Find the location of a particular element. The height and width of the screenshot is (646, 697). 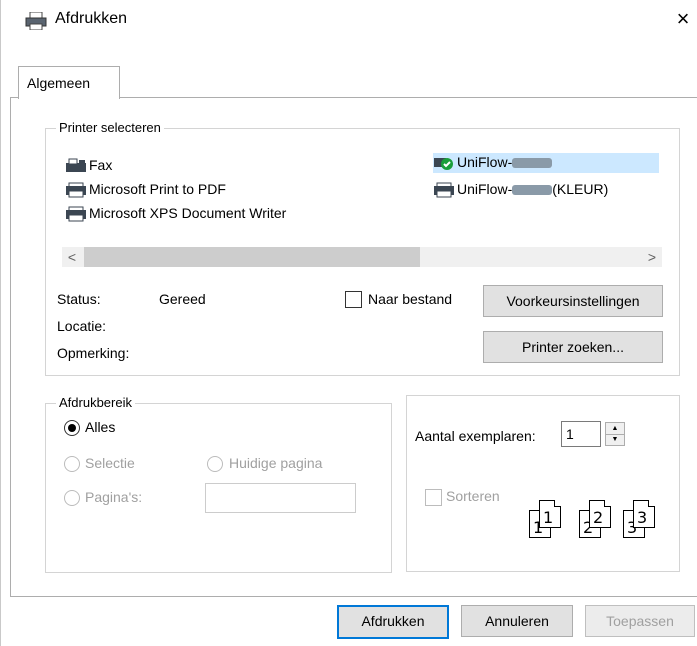

tab-general: Algemeen is located at coordinates (69, 82).